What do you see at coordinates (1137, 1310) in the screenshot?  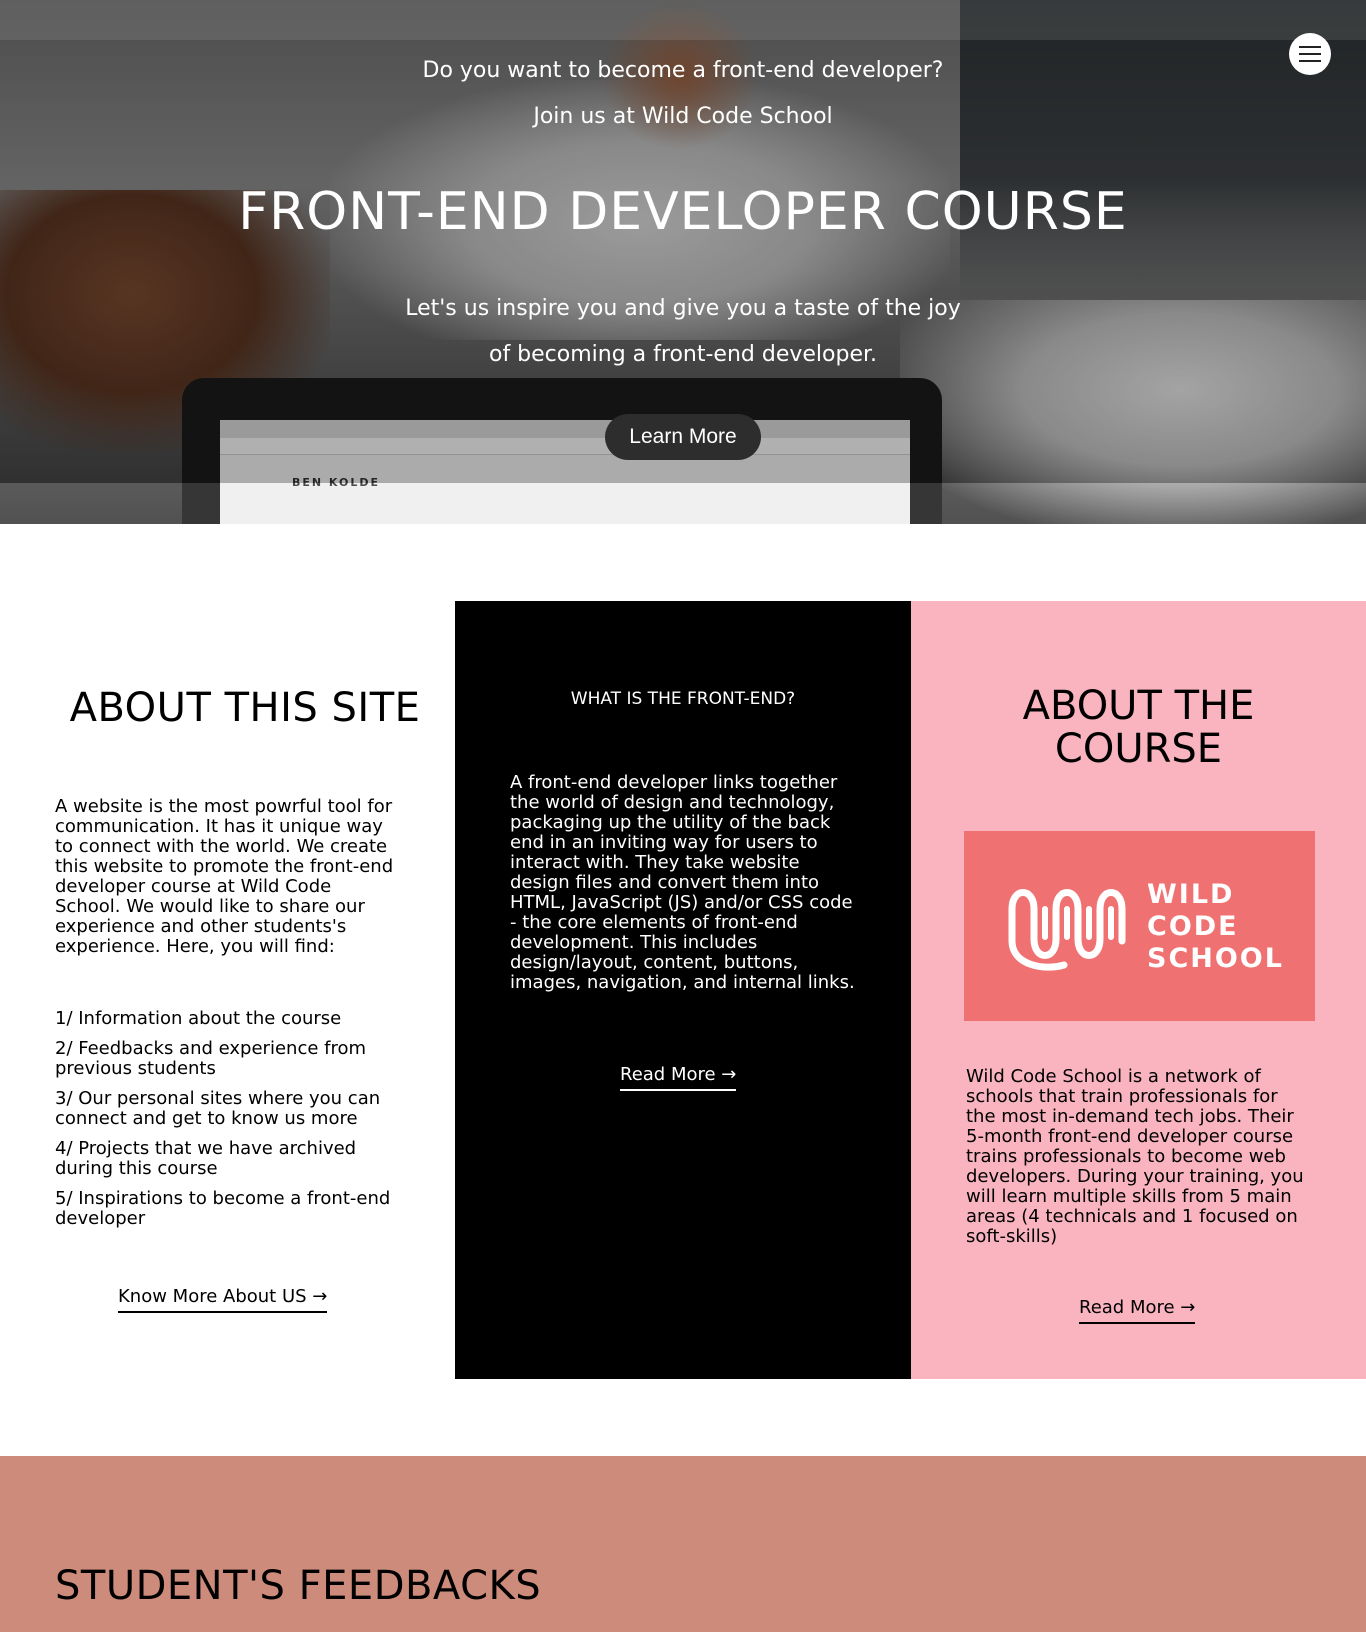 I see `about-course-read-more-link: Read More →` at bounding box center [1137, 1310].